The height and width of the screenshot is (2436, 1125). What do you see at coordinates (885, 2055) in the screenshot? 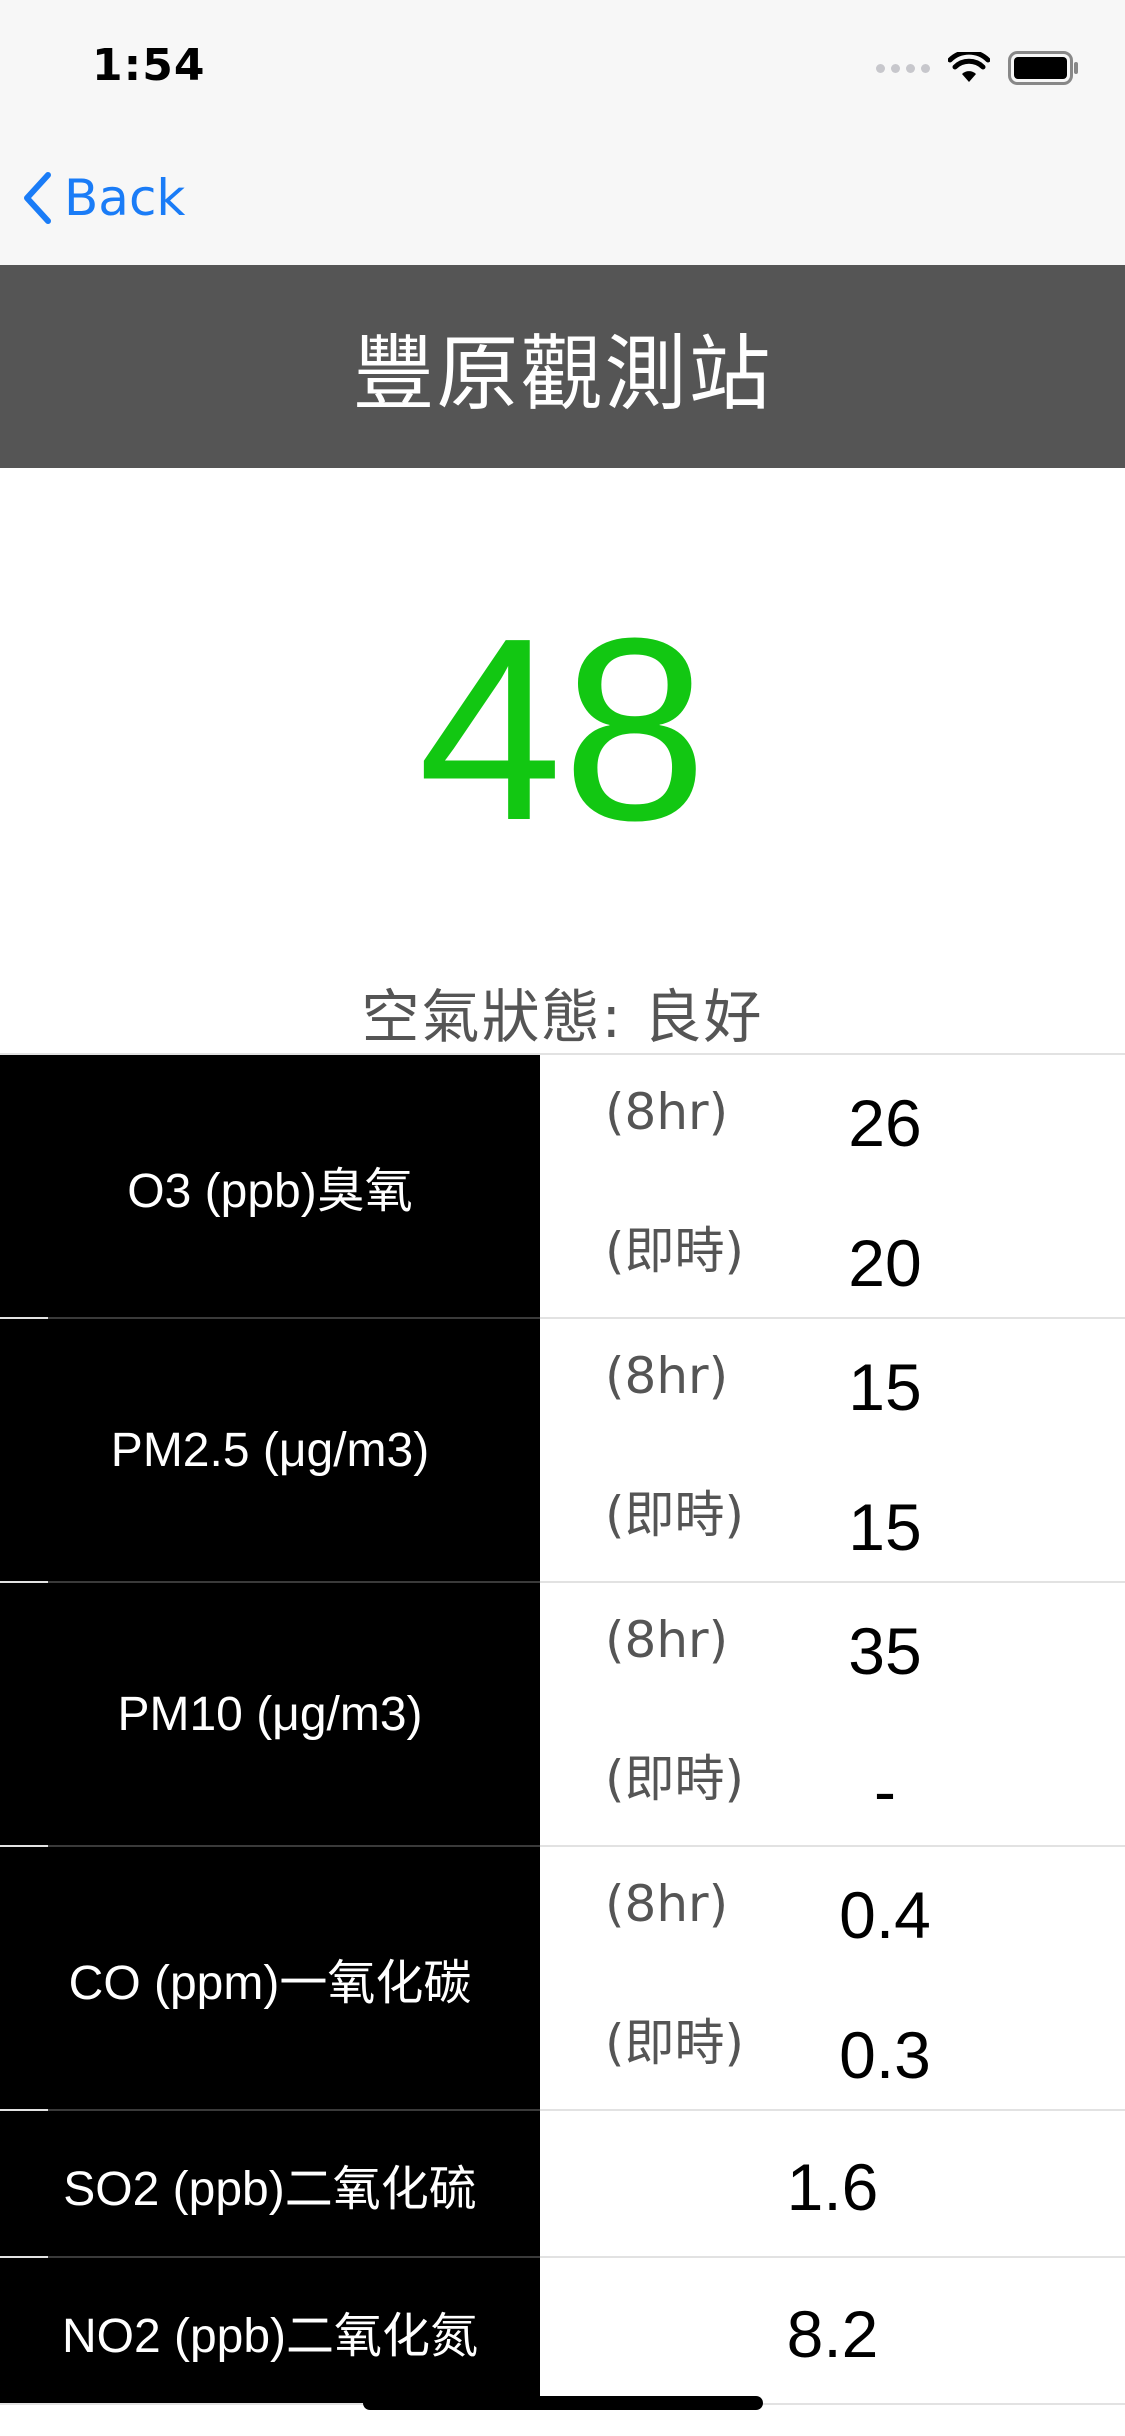
I see `value-realtime: 0.3` at bounding box center [885, 2055].